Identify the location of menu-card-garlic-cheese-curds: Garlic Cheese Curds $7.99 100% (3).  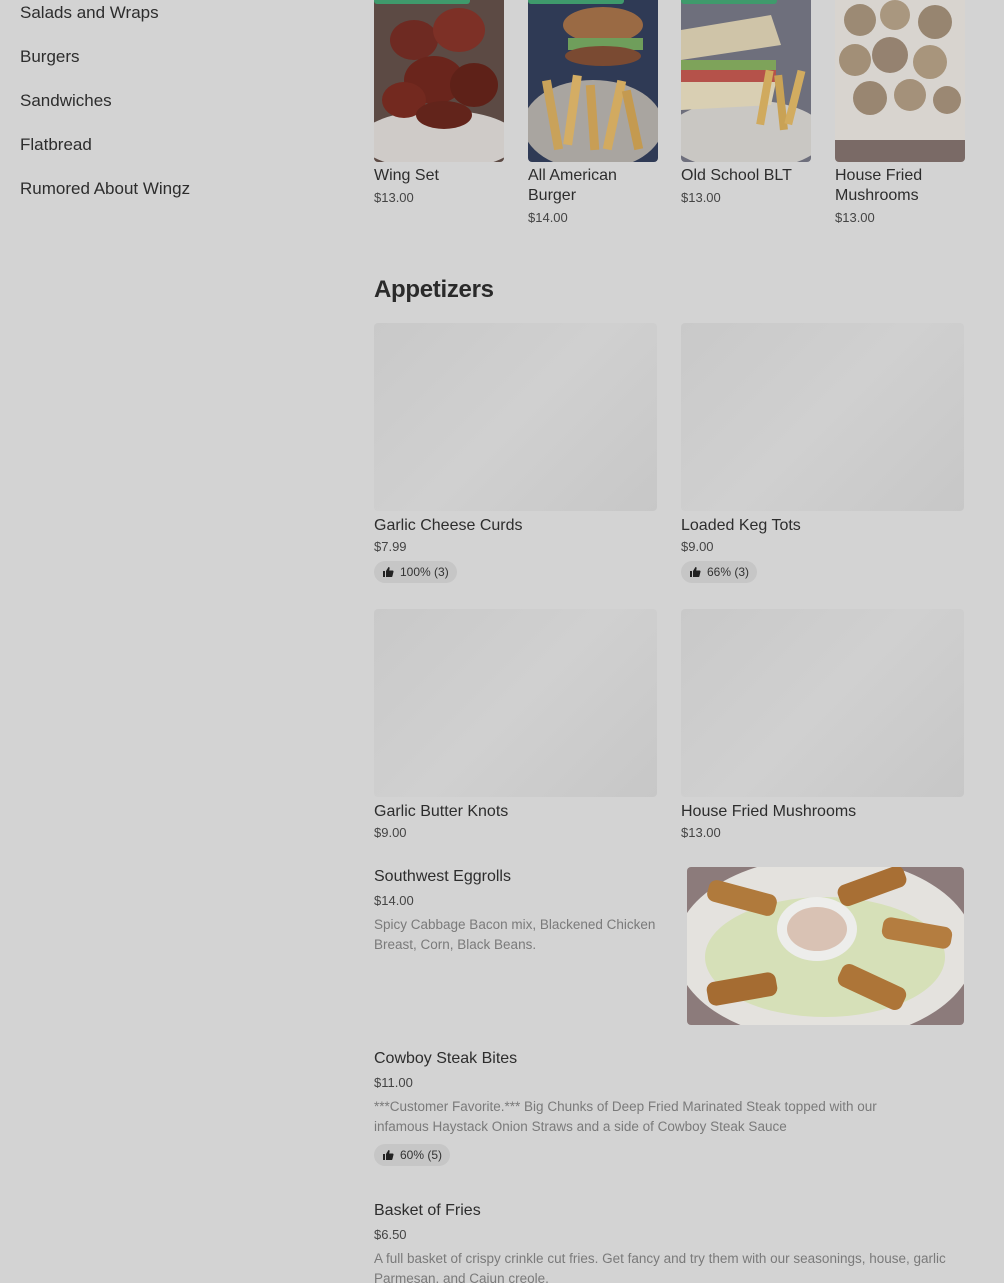
(515, 453).